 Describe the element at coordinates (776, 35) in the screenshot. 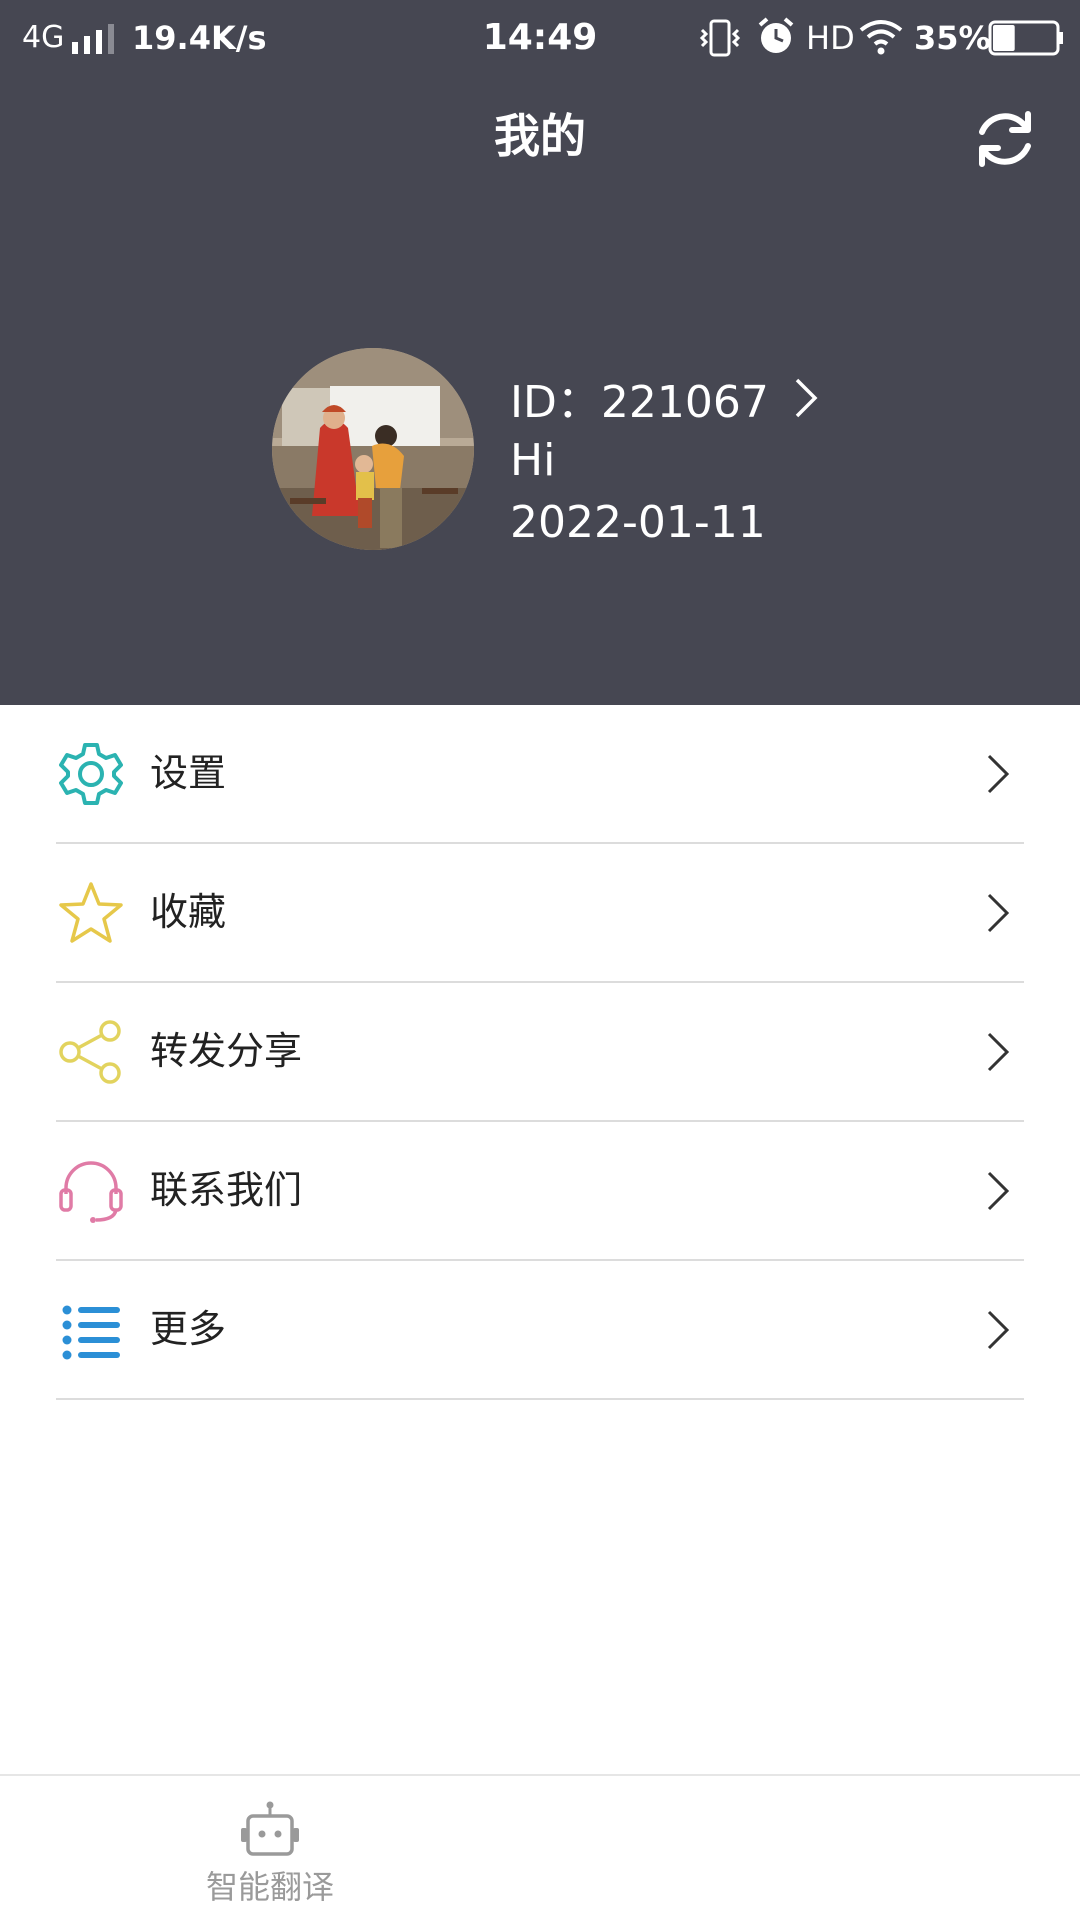

I see `alarm-icon` at that location.